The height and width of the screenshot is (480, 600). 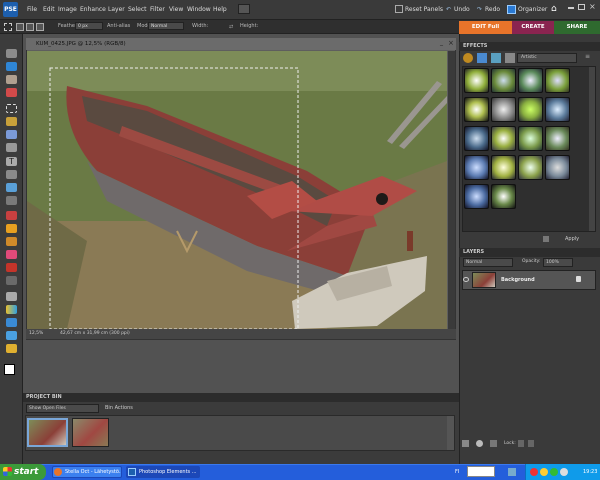 What do you see at coordinates (457, 472) in the screenshot?
I see `language-indicator: FI` at bounding box center [457, 472].